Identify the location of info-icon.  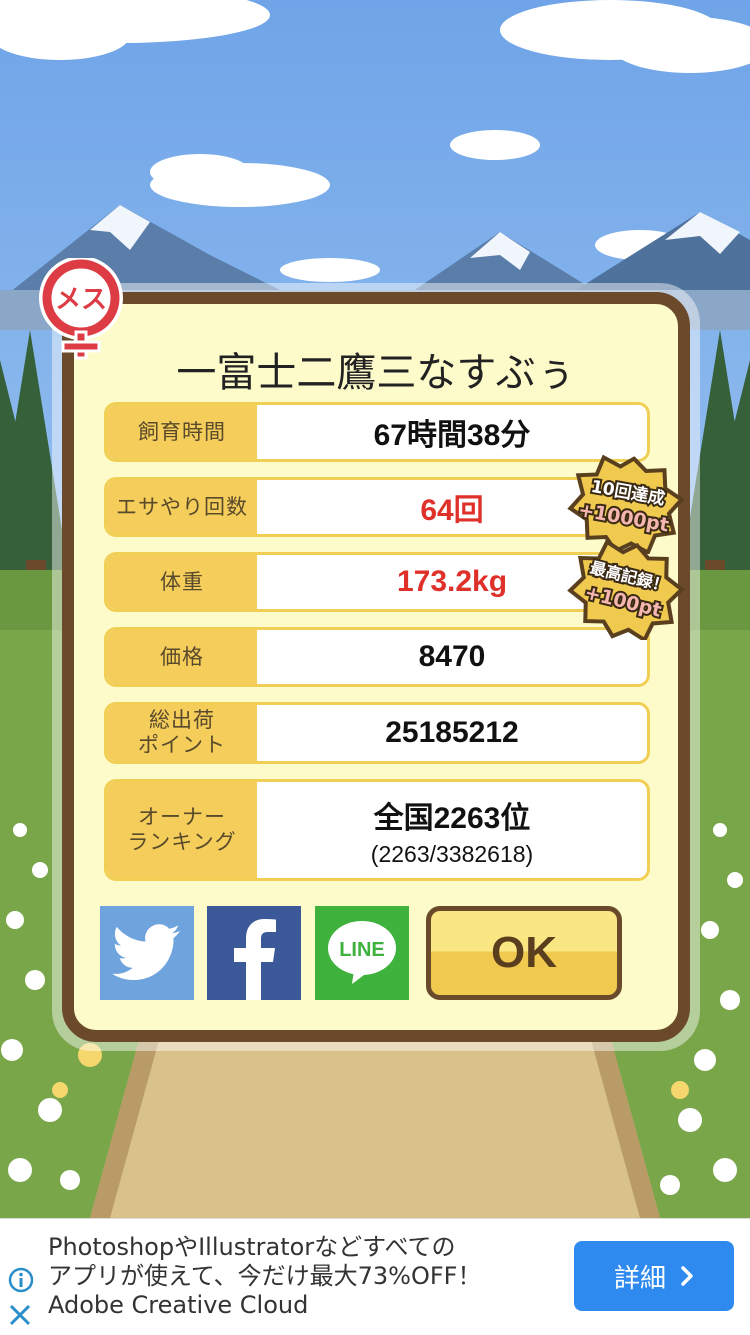
(21, 1282).